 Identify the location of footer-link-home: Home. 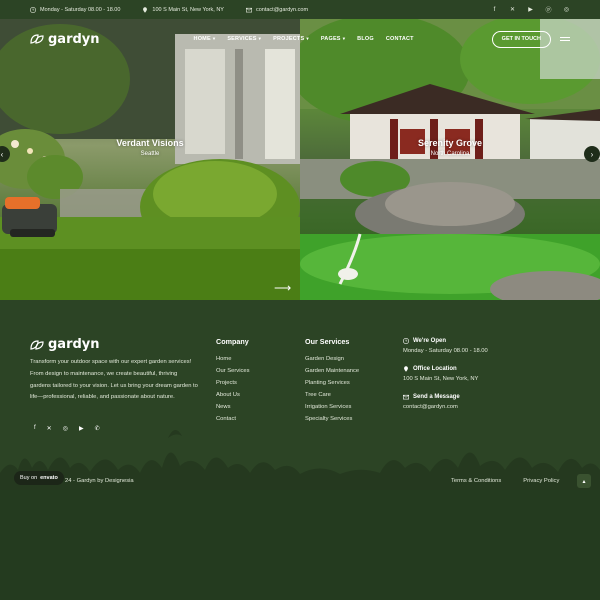
(233, 362).